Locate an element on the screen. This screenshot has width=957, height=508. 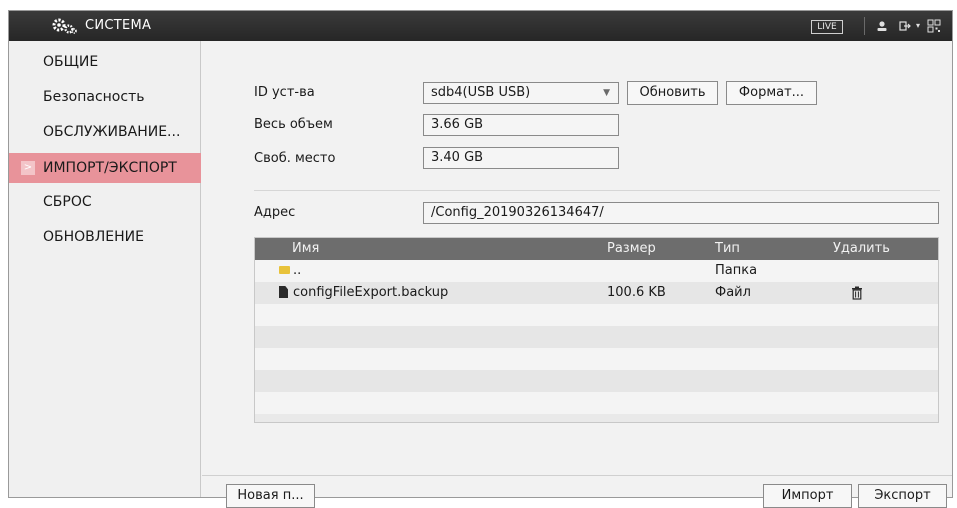
column-header-name: Имя is located at coordinates (305, 248).